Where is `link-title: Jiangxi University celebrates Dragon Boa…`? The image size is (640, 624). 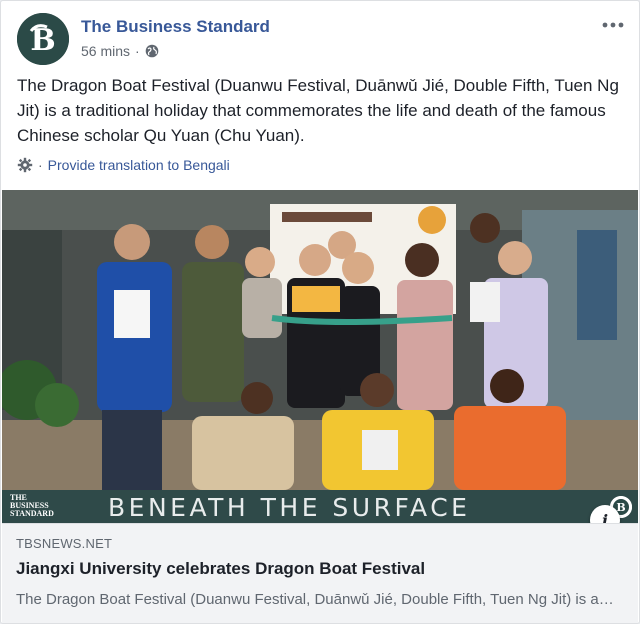 link-title: Jiangxi University celebrates Dragon Boa… is located at coordinates (220, 569).